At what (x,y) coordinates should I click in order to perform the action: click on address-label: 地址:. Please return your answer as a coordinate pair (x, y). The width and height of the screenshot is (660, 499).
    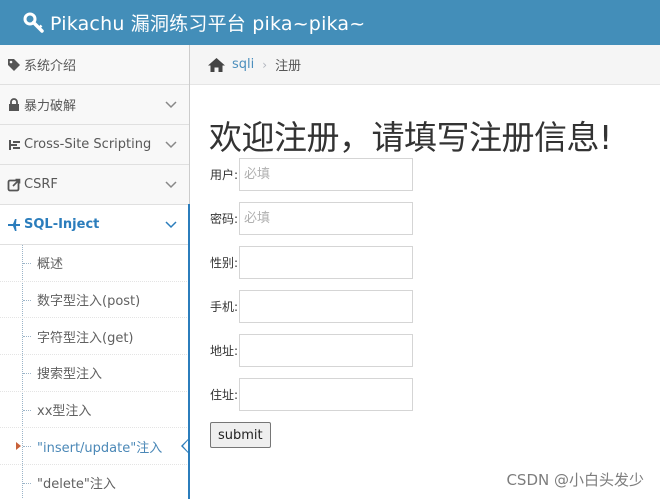
    Looking at the image, I should click on (224, 351).